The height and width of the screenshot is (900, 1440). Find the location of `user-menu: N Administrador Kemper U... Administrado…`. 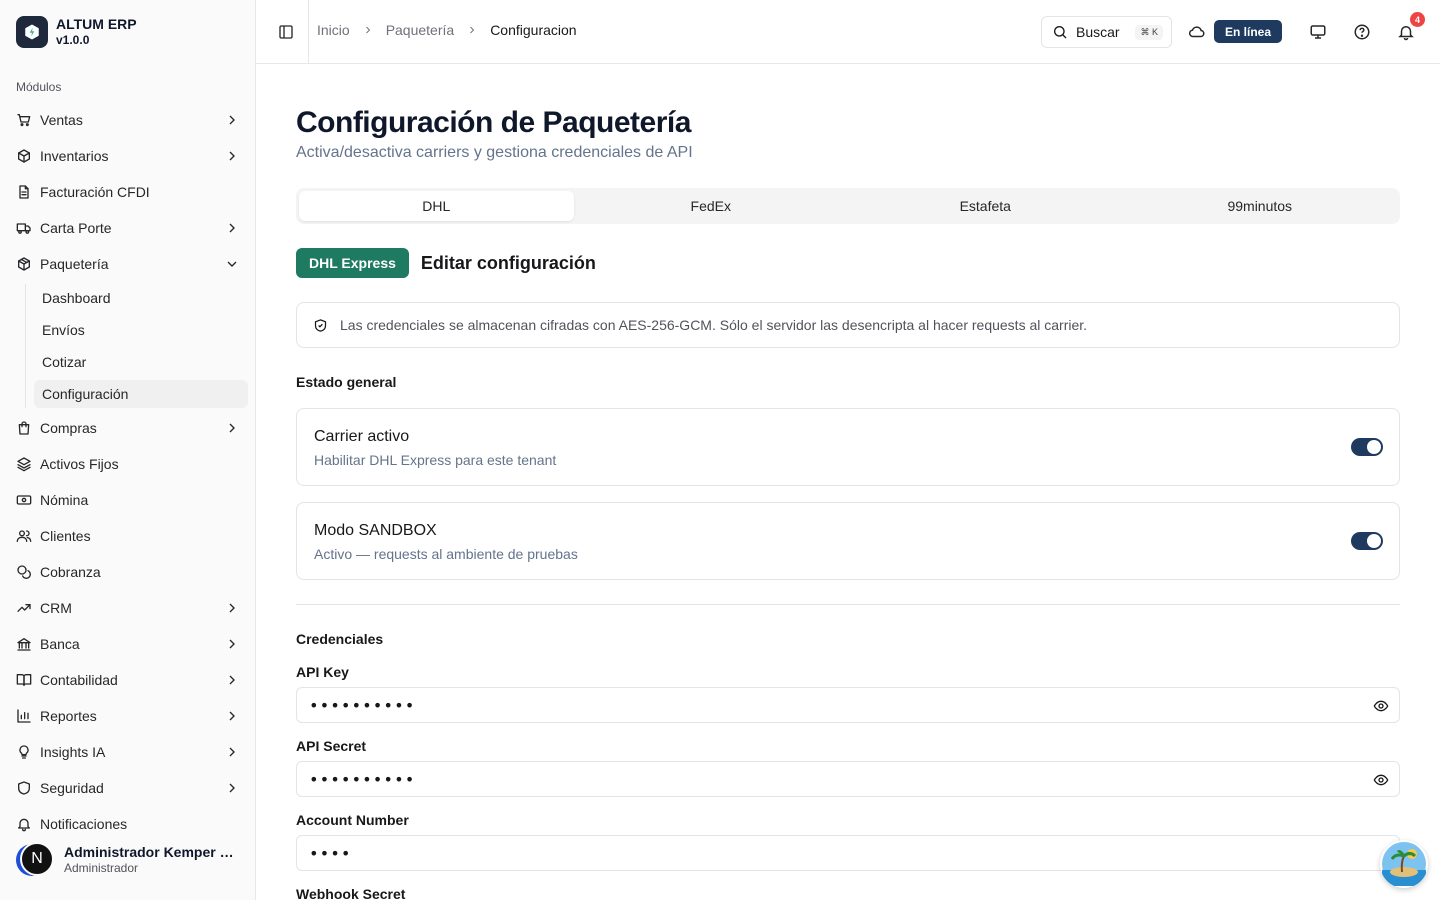

user-menu: N Administrador Kemper U... Administrado… is located at coordinates (126, 859).